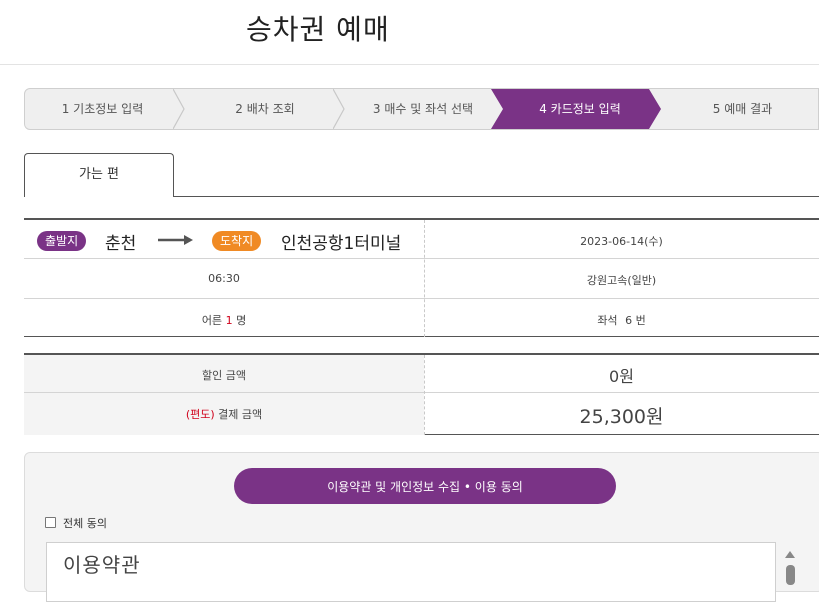 This screenshot has height=602, width=819. Describe the element at coordinates (621, 320) in the screenshot. I see `seat-info: 좌석 6 번` at that location.